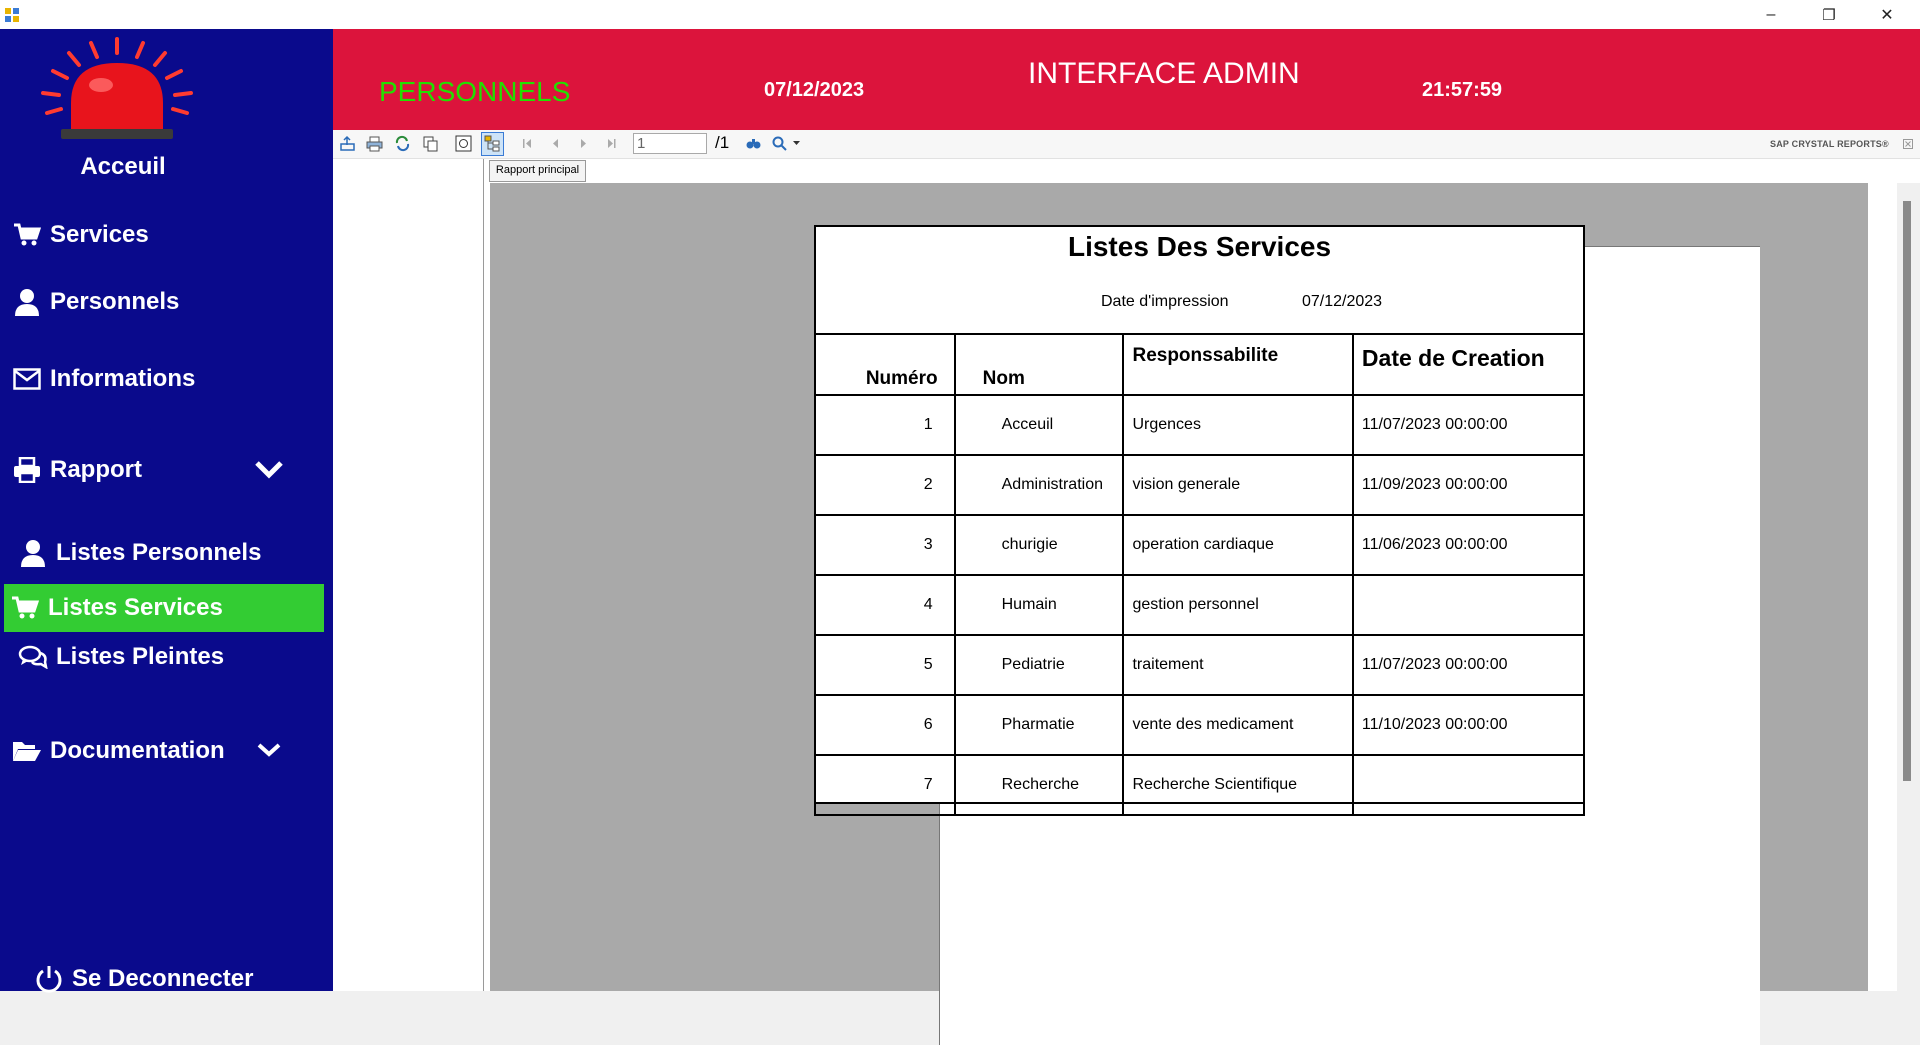 The width and height of the screenshot is (1920, 1045). What do you see at coordinates (1039, 545) in the screenshot?
I see `cell-nom: churigie` at bounding box center [1039, 545].